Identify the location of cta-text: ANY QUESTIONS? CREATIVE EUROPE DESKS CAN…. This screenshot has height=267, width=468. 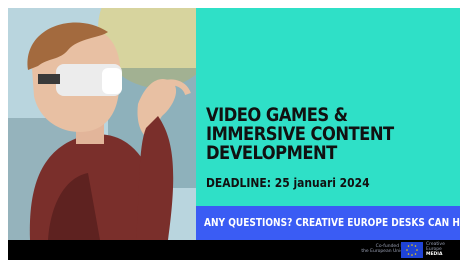
(332, 222).